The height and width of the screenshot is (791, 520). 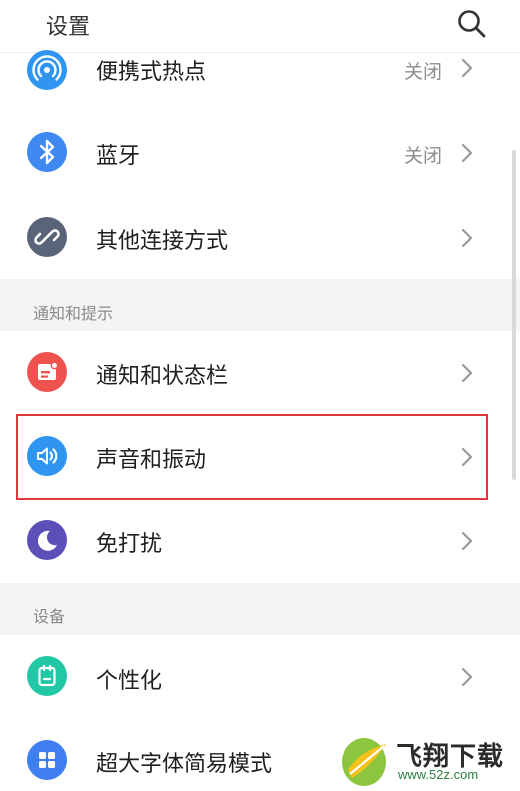 I want to click on section-header-notifications: 通知和提示, so click(x=260, y=305).